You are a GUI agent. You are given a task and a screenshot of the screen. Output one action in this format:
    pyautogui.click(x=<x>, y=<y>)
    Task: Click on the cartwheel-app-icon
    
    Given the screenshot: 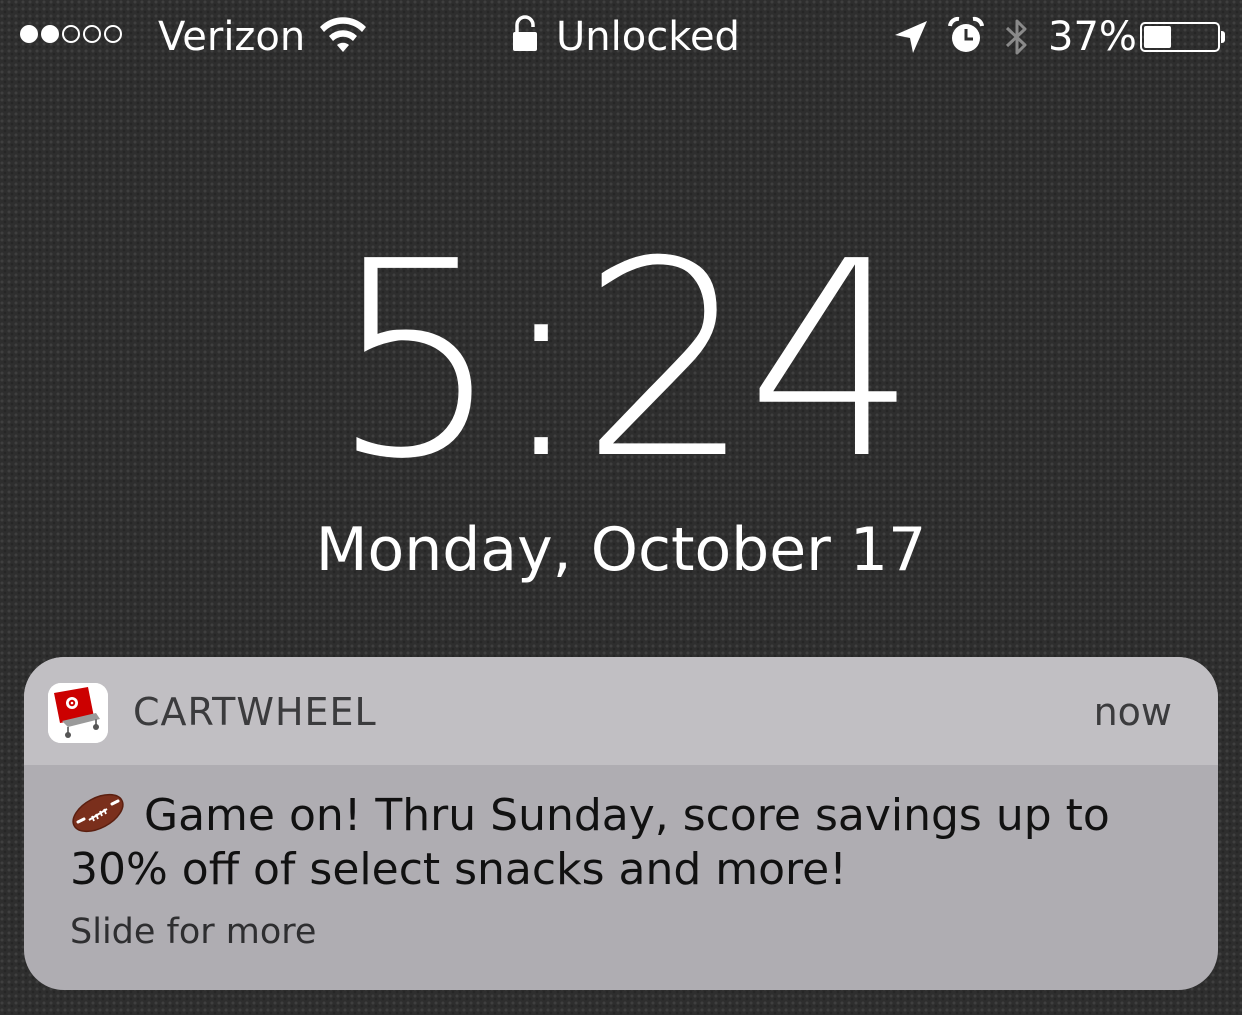 What is the action you would take?
    pyautogui.click(x=78, y=713)
    